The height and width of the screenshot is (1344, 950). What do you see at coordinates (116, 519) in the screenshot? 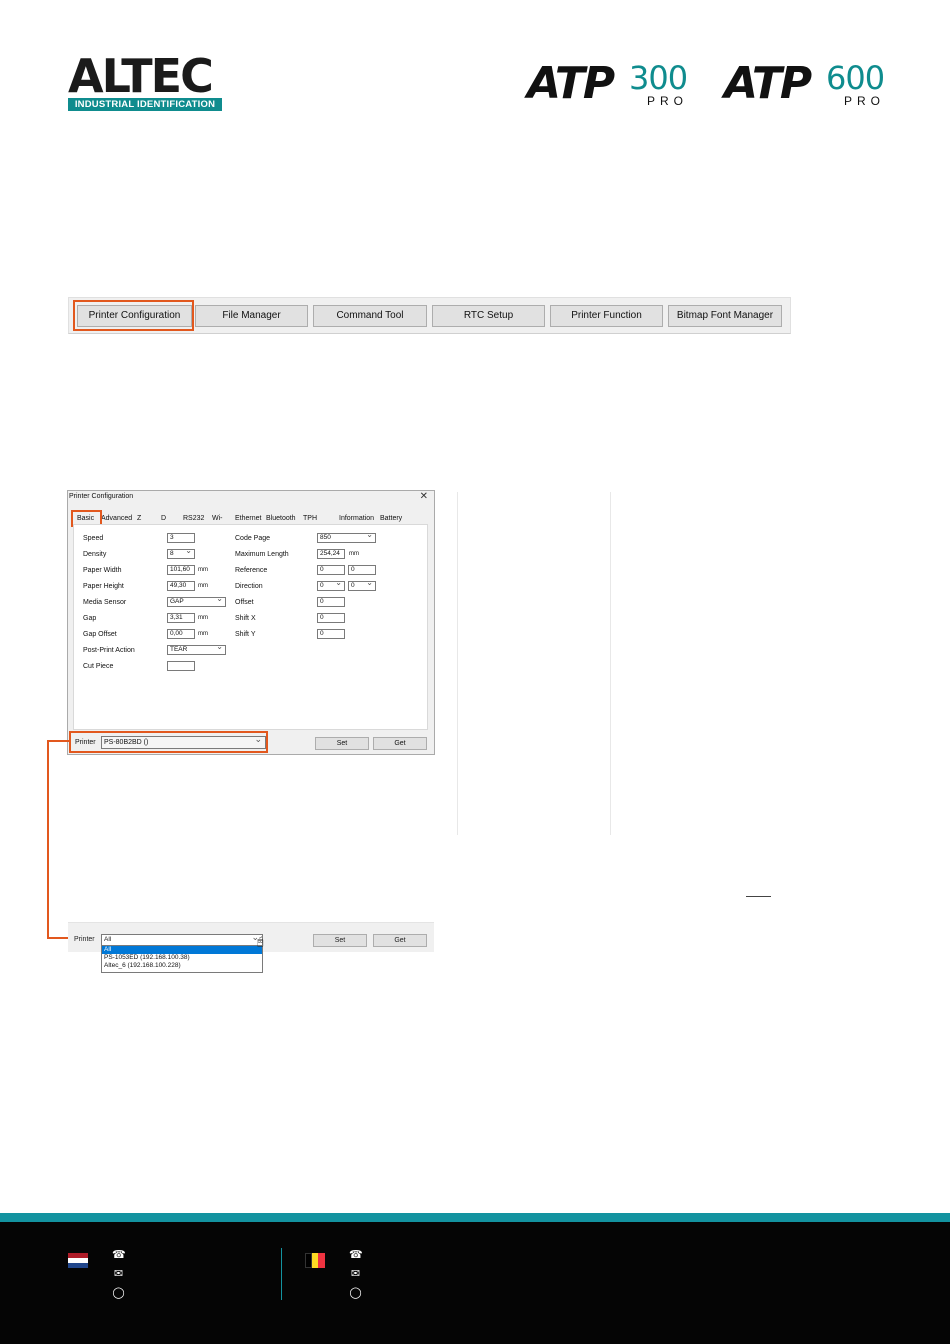
I see `tab-advanced: Advanced` at bounding box center [116, 519].